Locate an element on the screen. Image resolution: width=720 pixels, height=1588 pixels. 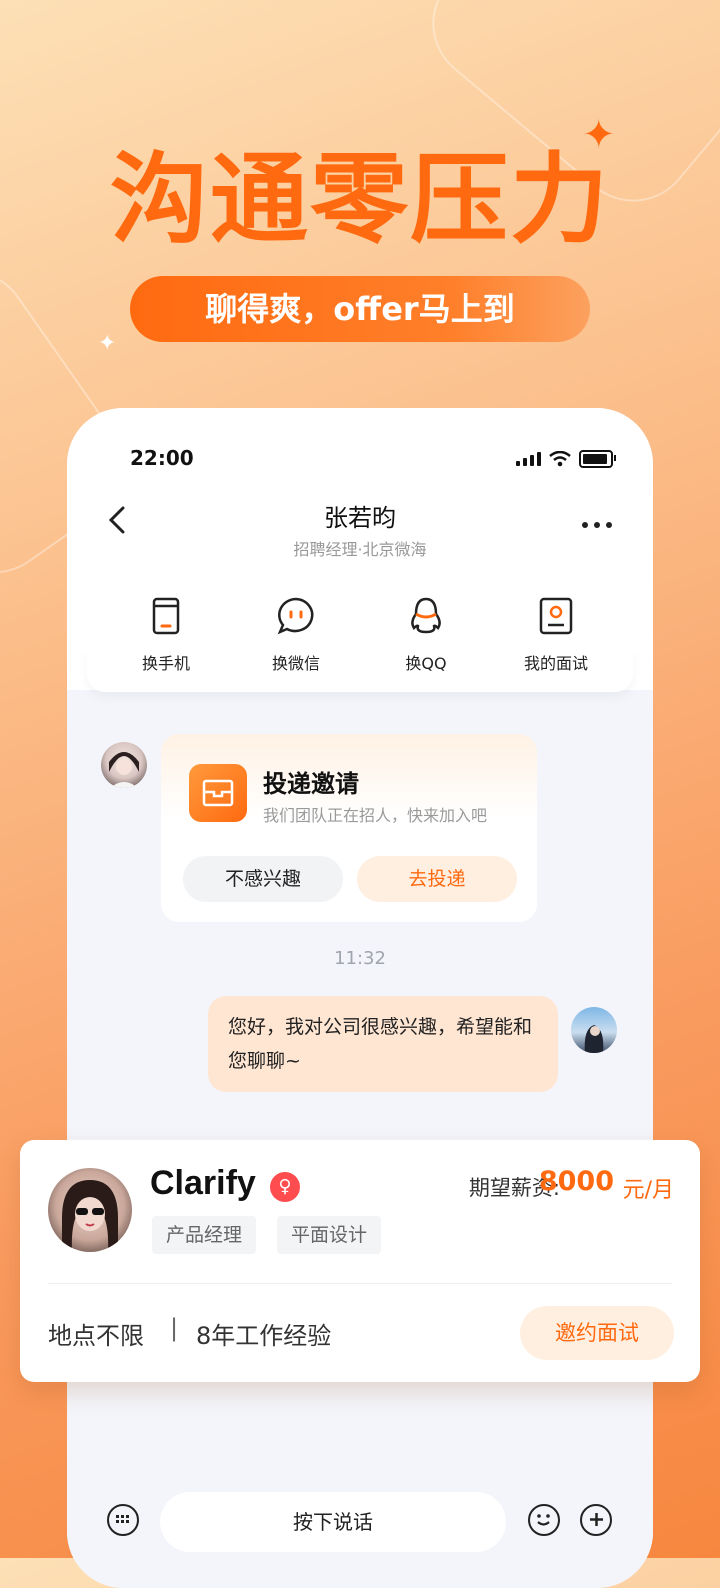
signal-icon is located at coordinates (528, 459).